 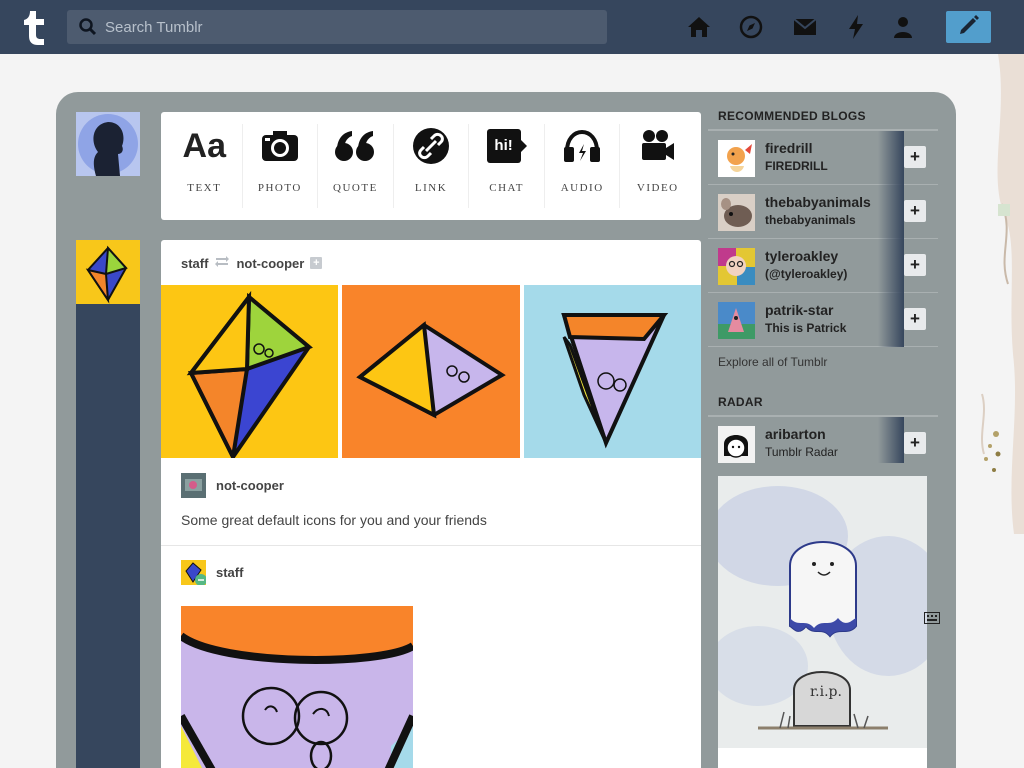 I want to click on search-bar, so click(x=337, y=27).